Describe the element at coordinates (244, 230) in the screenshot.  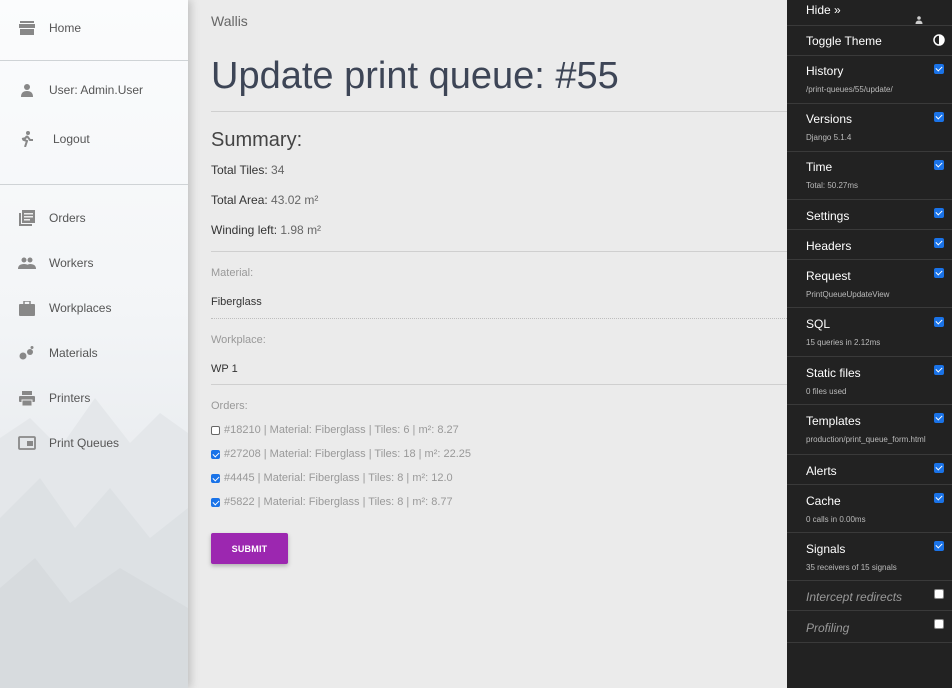
I see `winding-left-label: Winding left:` at that location.